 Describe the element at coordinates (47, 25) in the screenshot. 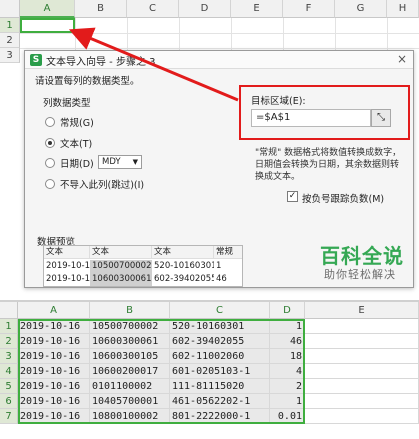

I see `selected-cell-a1` at that location.